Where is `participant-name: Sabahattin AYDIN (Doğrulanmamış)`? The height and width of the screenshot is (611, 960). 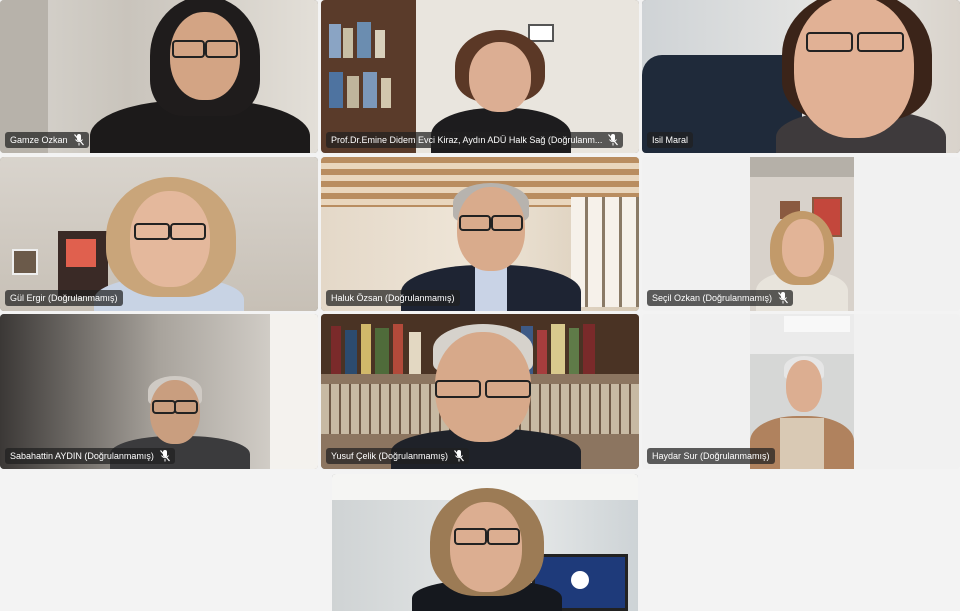 participant-name: Sabahattin AYDIN (Doğrulanmamış) is located at coordinates (82, 456).